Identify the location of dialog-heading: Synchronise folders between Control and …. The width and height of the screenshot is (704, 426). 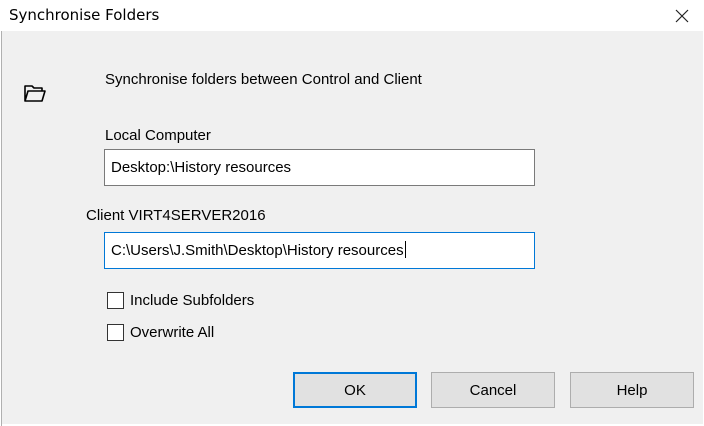
(263, 79).